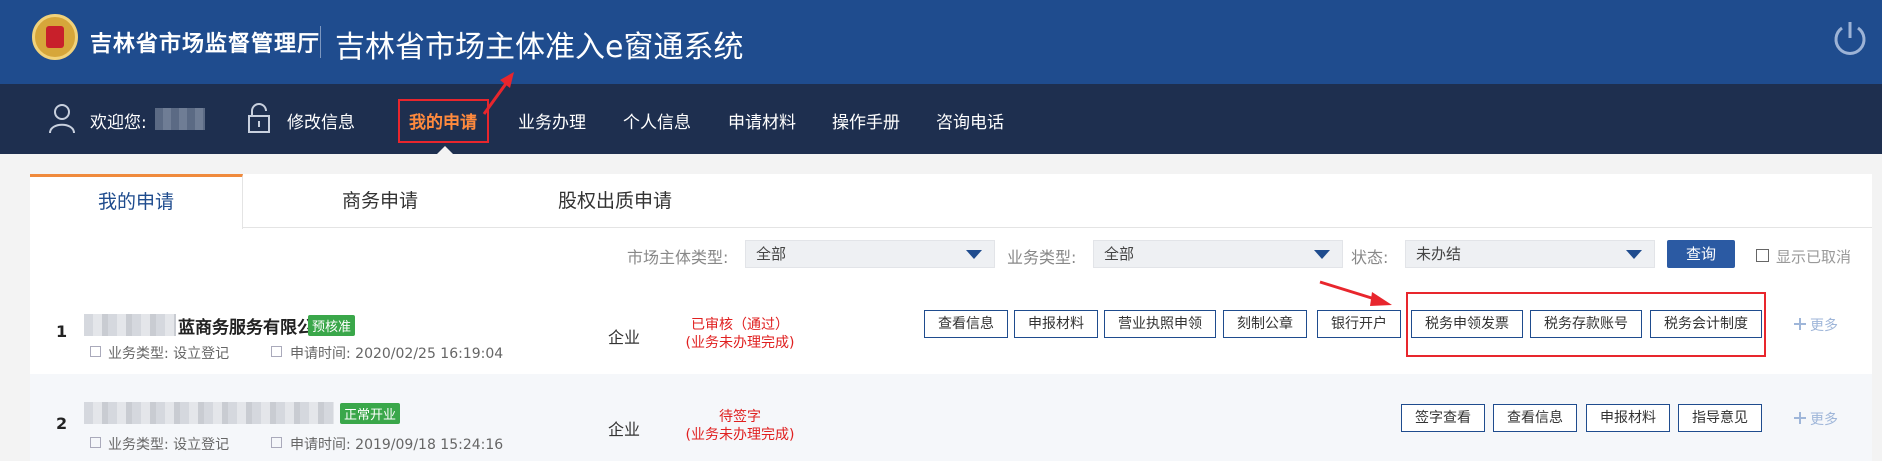  Describe the element at coordinates (657, 120) in the screenshot. I see `nav-personal-info: 个人信息` at that location.